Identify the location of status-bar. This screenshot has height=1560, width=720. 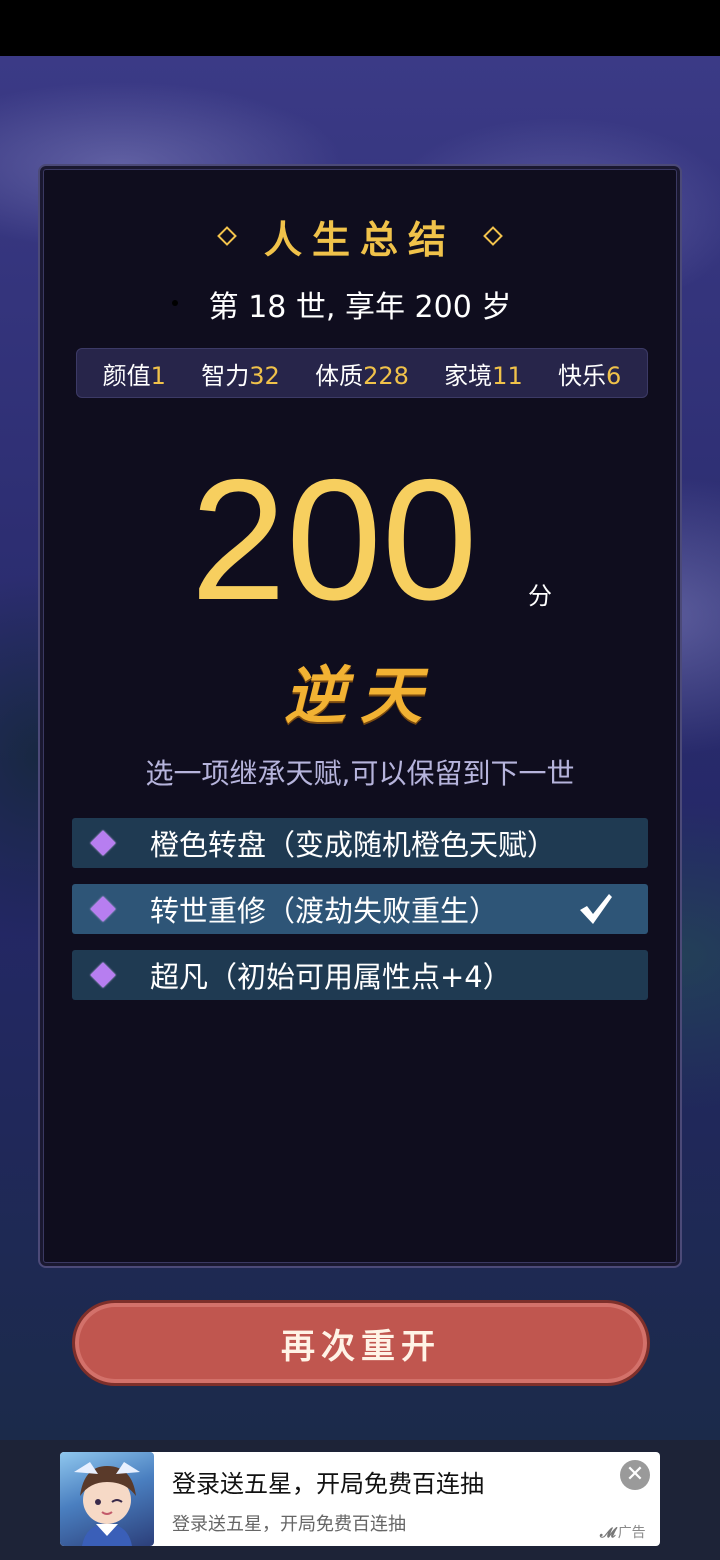
(360, 28).